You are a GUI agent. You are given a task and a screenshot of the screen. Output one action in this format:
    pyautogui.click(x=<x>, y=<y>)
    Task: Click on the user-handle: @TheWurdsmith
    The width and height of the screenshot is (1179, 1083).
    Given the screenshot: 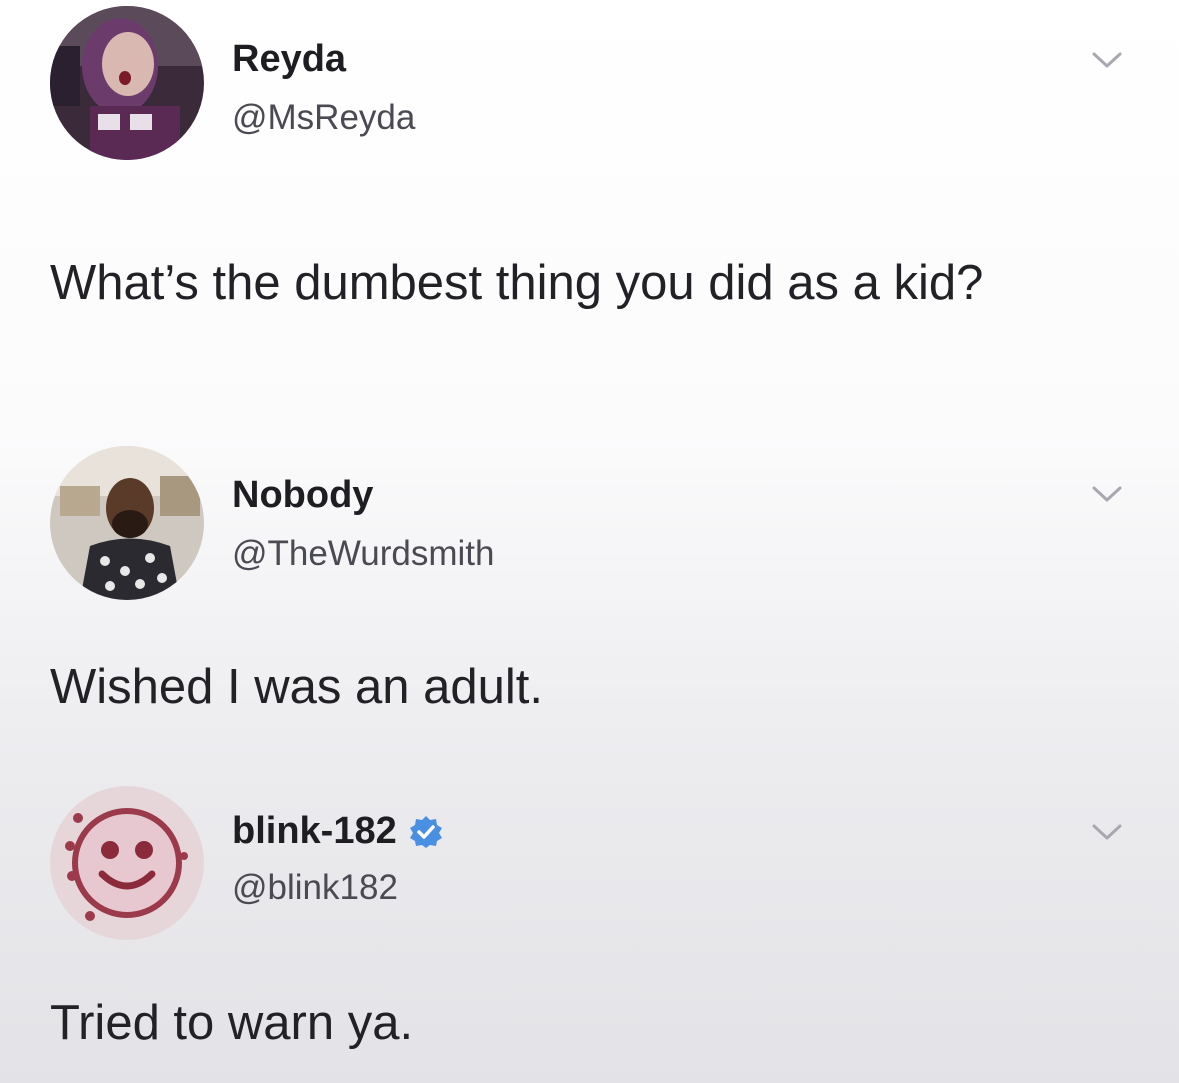 What is the action you would take?
    pyautogui.click(x=363, y=554)
    